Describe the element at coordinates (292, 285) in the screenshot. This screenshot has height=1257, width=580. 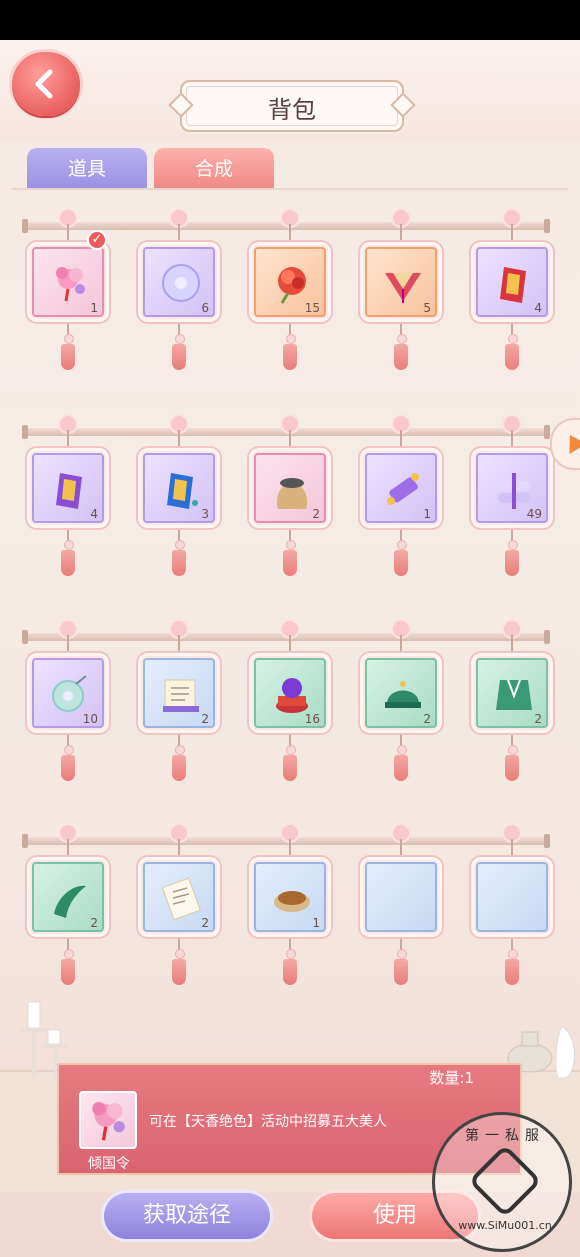
I see `peony-flower-icon` at that location.